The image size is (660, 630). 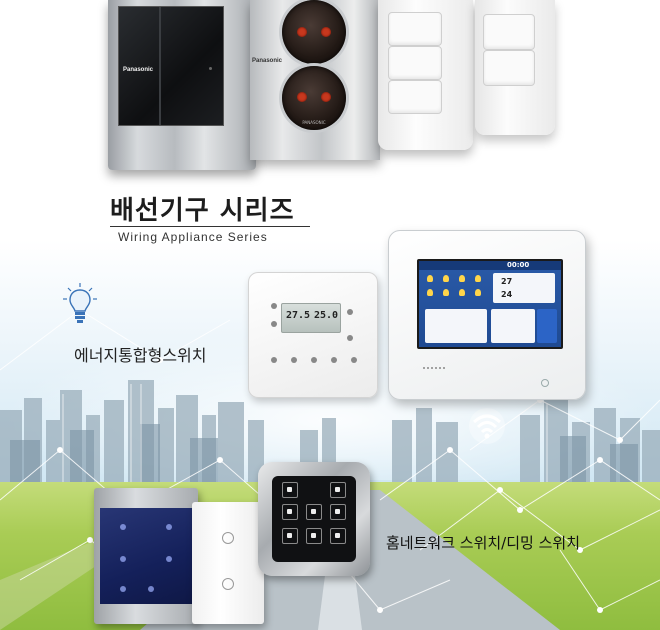 What do you see at coordinates (547, 326) in the screenshot?
I see `menu-button` at bounding box center [547, 326].